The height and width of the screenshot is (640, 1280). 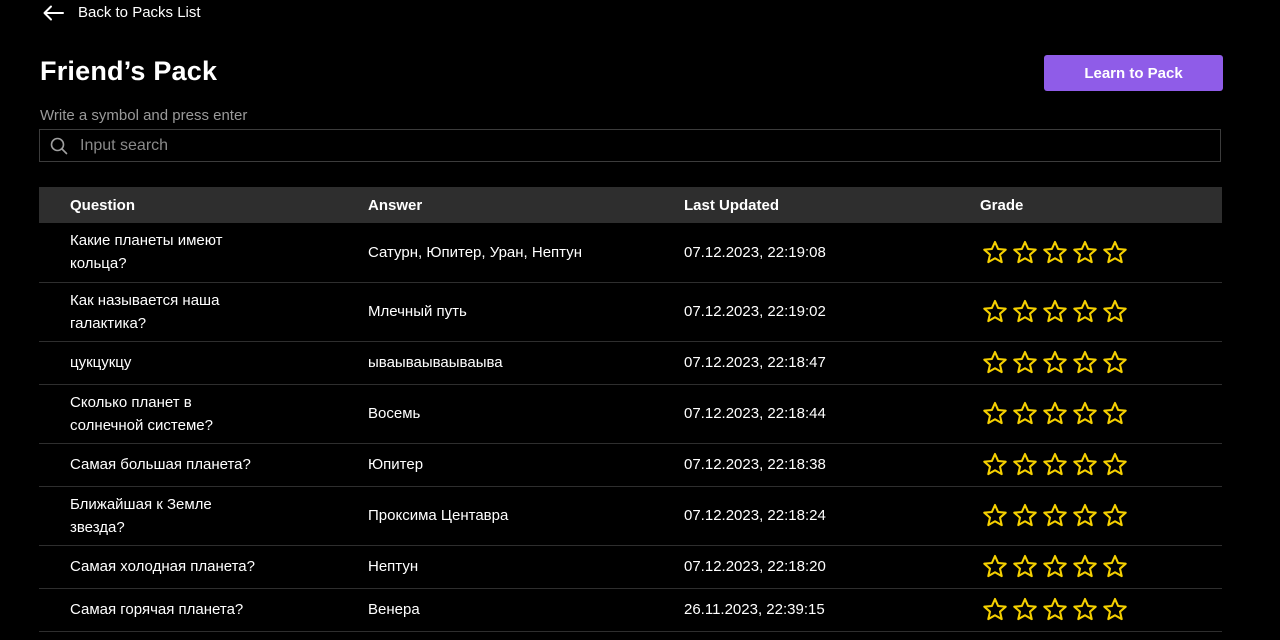 I want to click on question-text: Сколько планет в солнечной системе?, so click(x=141, y=413).